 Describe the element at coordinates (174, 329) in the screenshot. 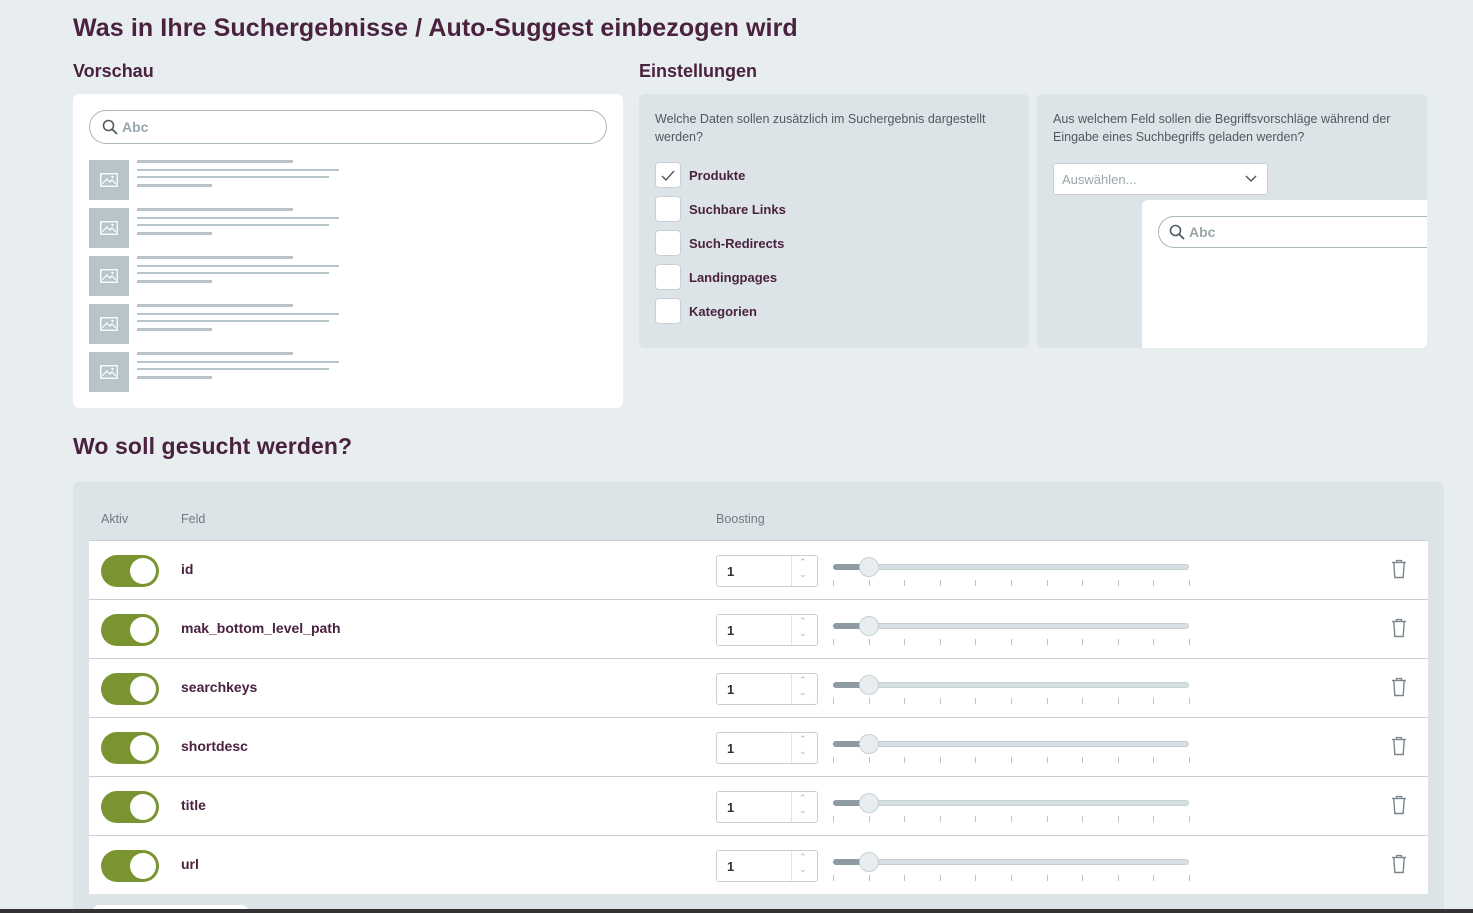

I see `preview-price-line` at that location.